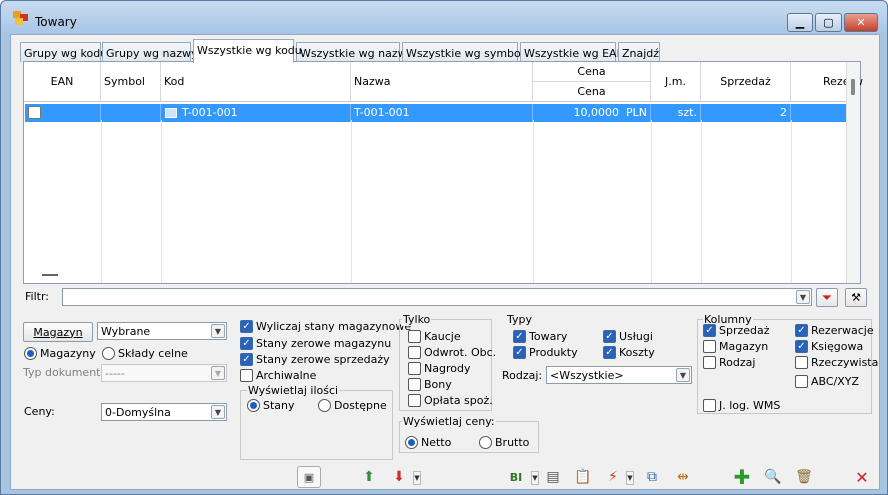 This screenshot has height=495, width=888. Describe the element at coordinates (709, 362) in the screenshot. I see `kolumna-rodzaj-checkbox` at that location.